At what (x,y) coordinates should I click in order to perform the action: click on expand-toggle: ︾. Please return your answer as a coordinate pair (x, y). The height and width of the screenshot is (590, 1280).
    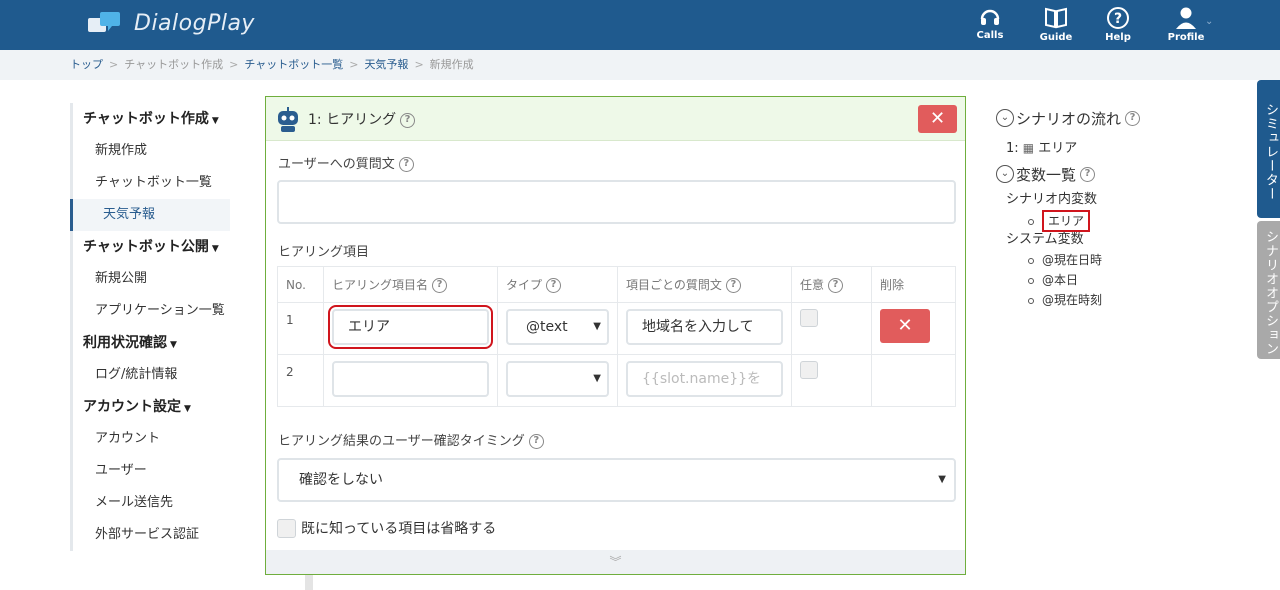
    Looking at the image, I should click on (615, 562).